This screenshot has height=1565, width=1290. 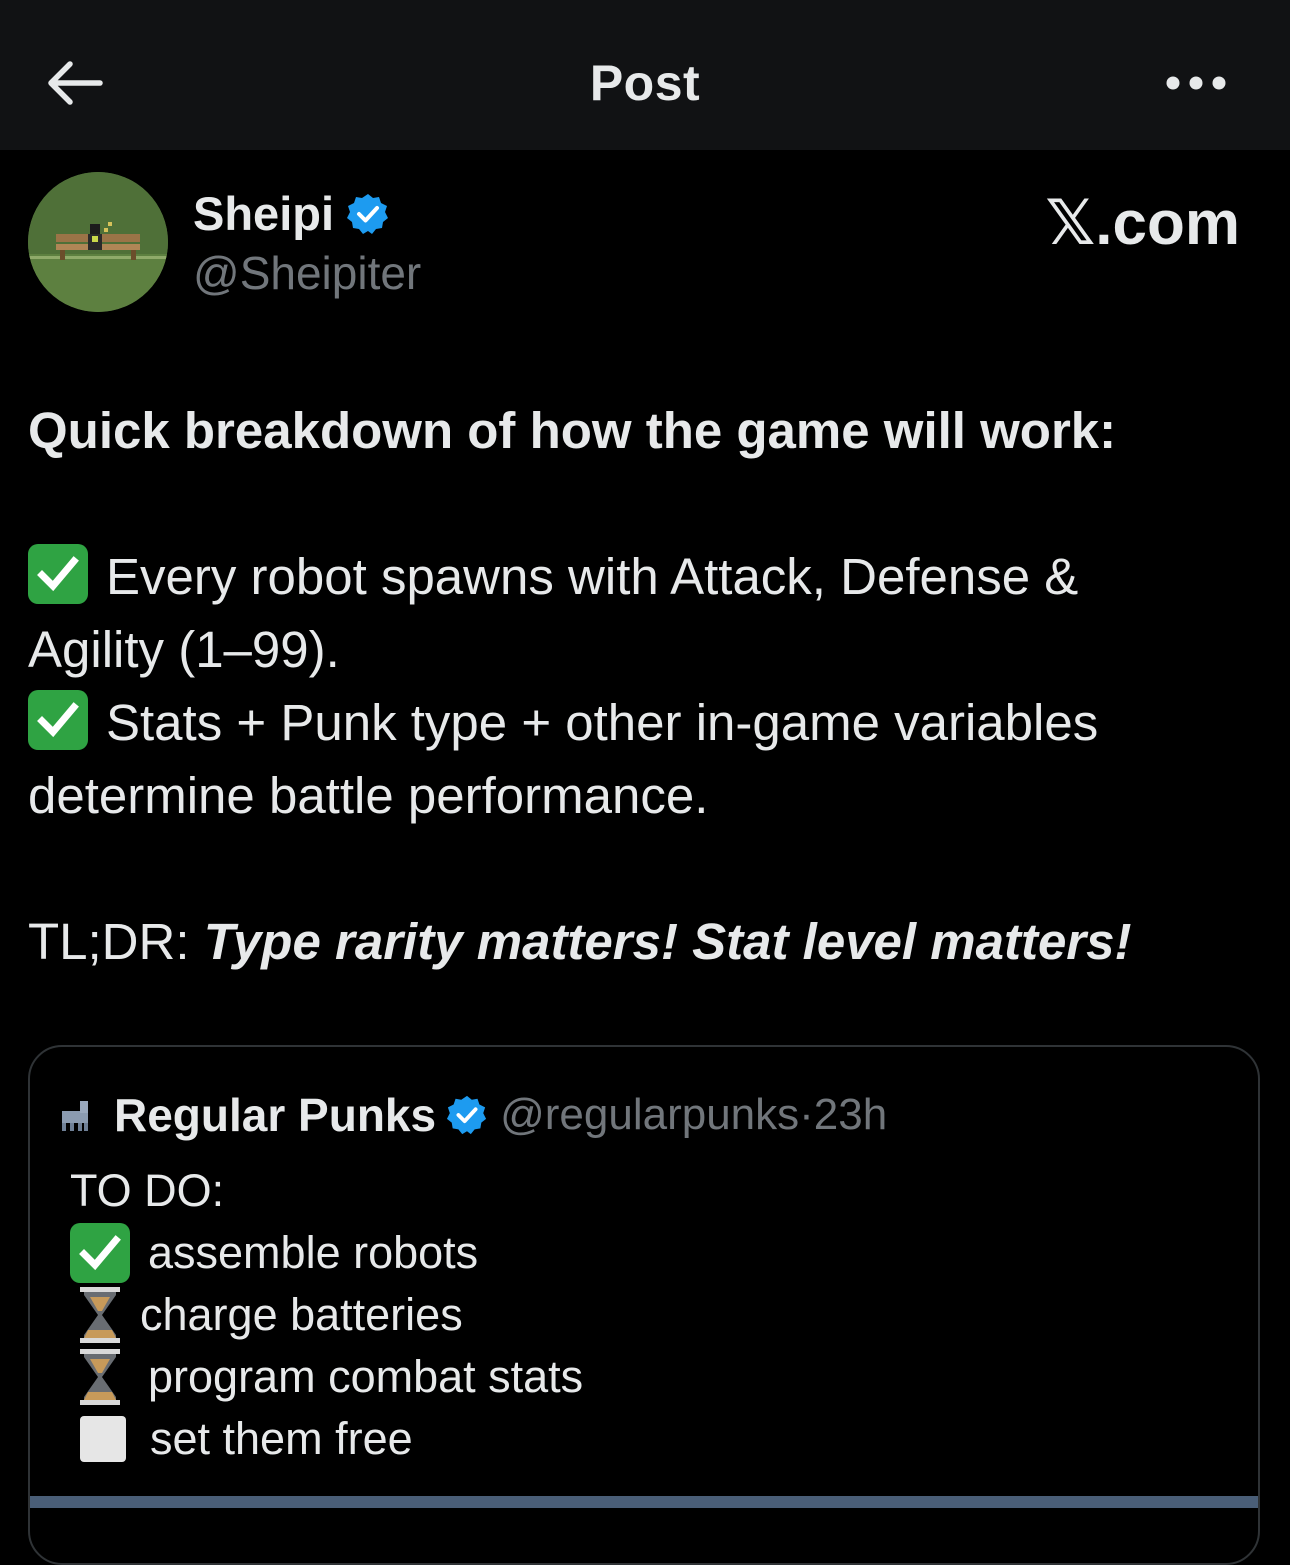 I want to click on todo-heading: TO DO:, so click(x=326, y=1191).